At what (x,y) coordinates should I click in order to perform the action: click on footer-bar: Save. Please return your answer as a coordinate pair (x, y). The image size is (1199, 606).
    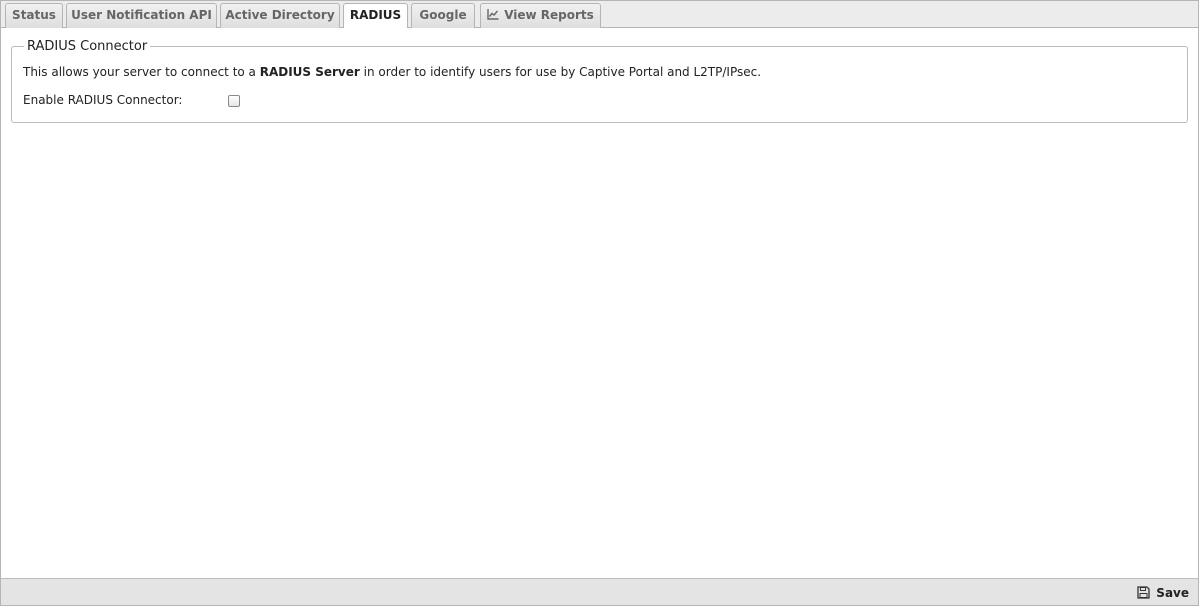
    Looking at the image, I should click on (599, 591).